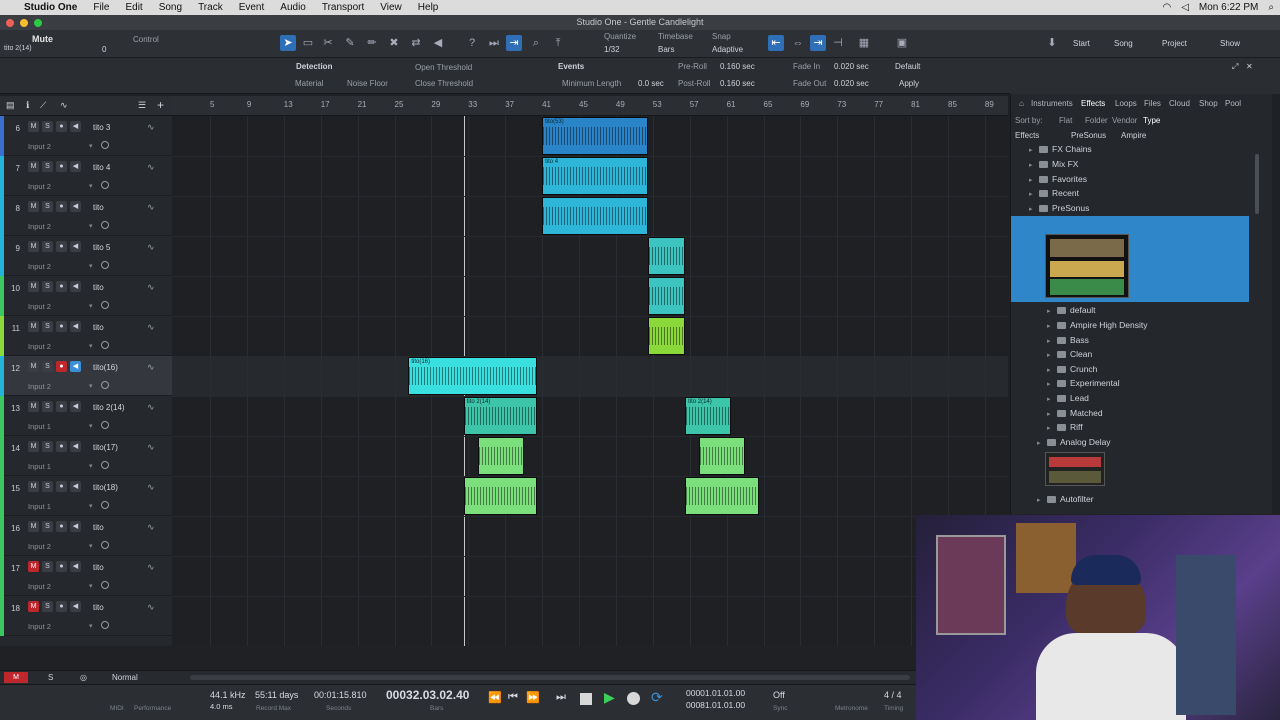  Describe the element at coordinates (1174, 43) in the screenshot. I see `project-page-button: Project` at that location.